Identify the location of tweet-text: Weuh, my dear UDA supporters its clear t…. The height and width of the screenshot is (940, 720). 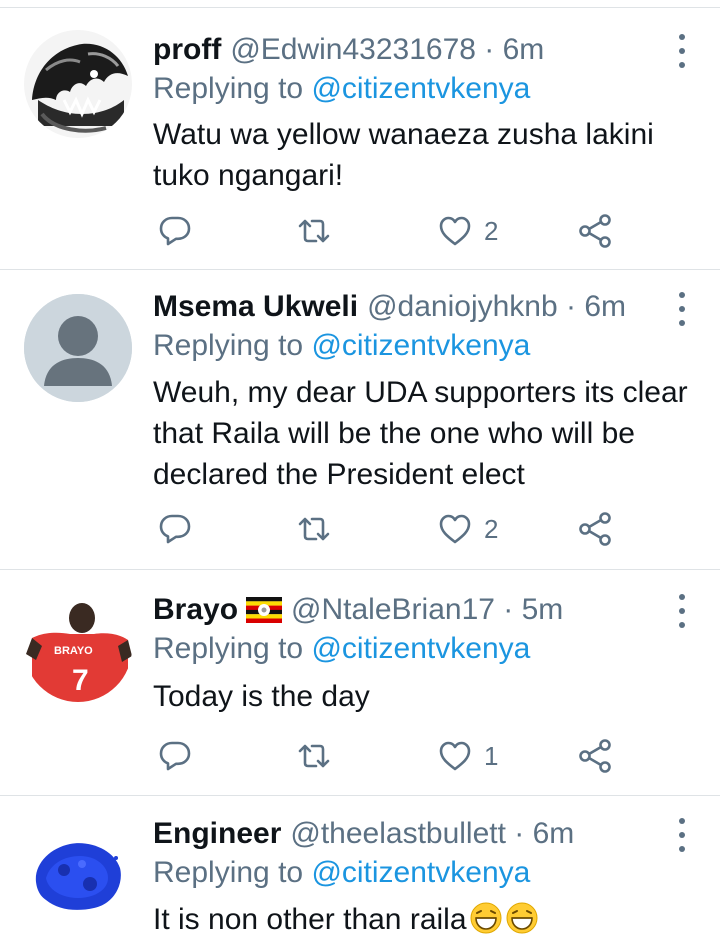
(420, 433).